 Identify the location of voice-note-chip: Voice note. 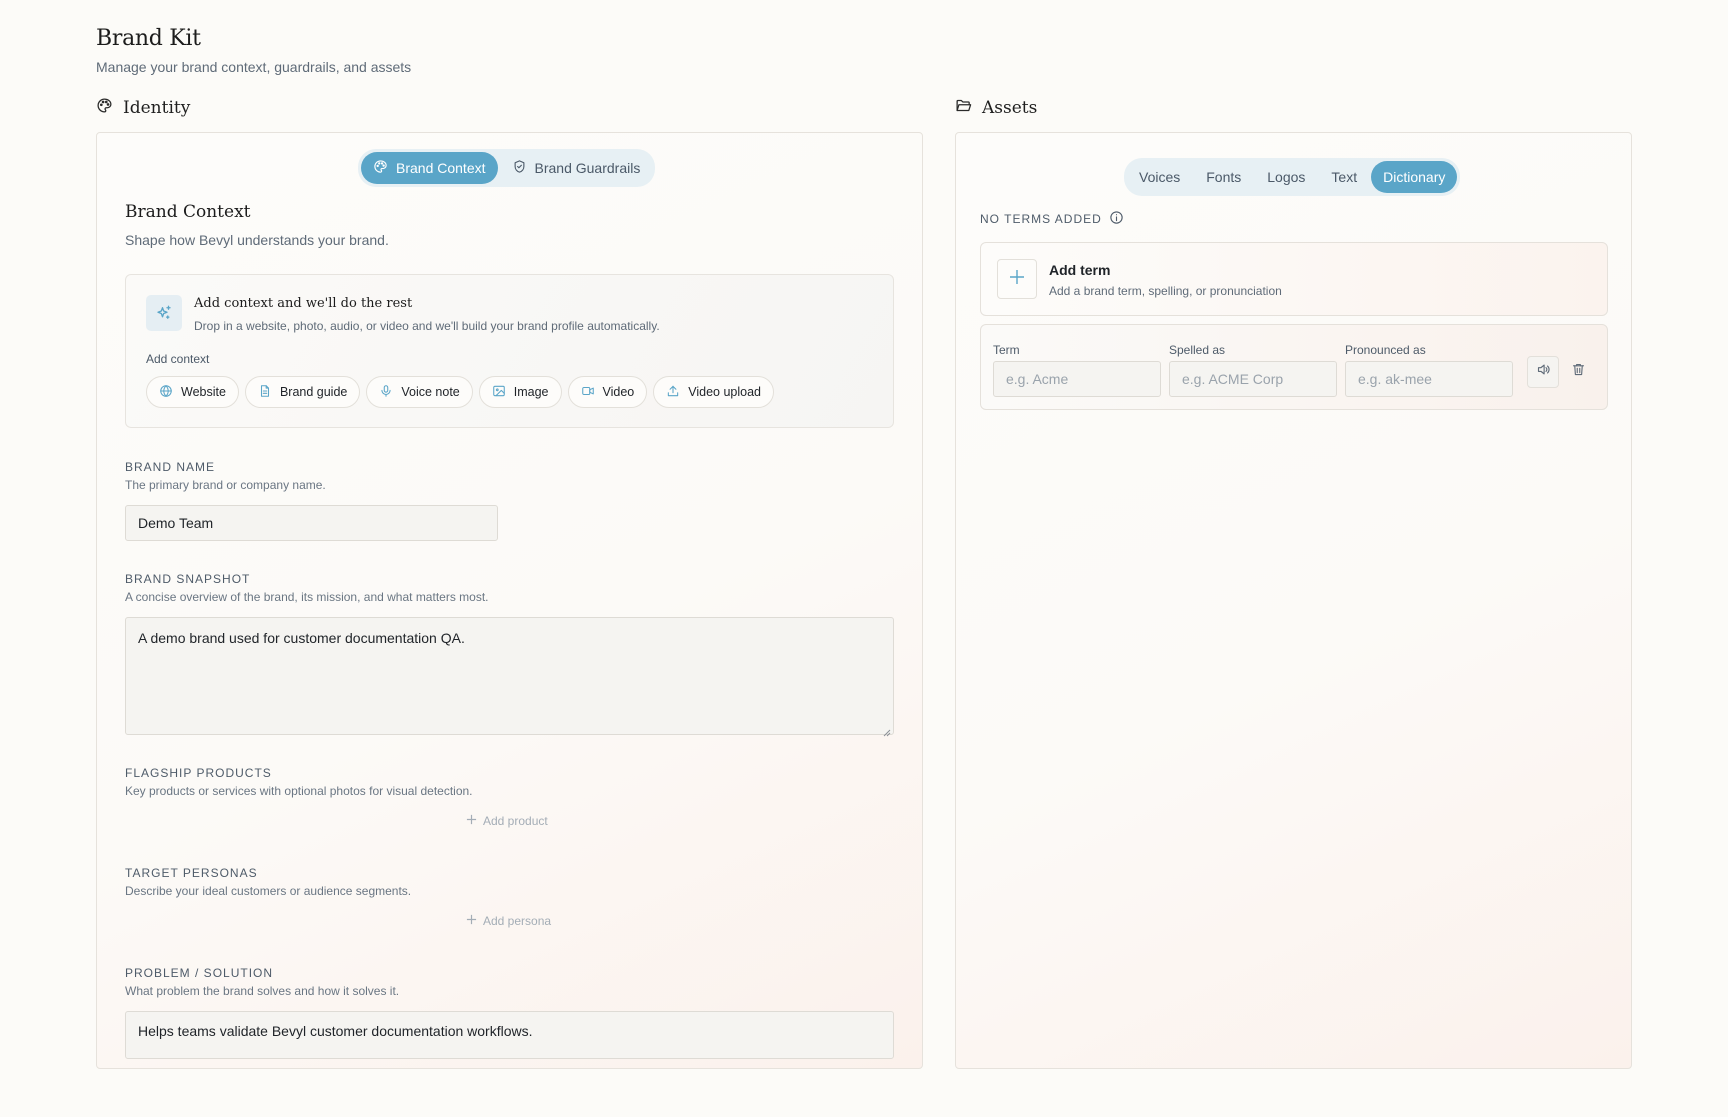
(419, 392).